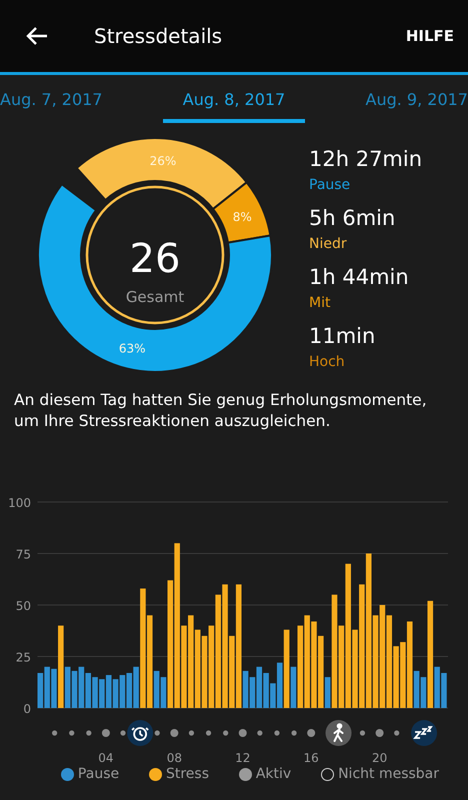 This screenshot has width=468, height=800. I want to click on legend-label: Stress, so click(187, 774).